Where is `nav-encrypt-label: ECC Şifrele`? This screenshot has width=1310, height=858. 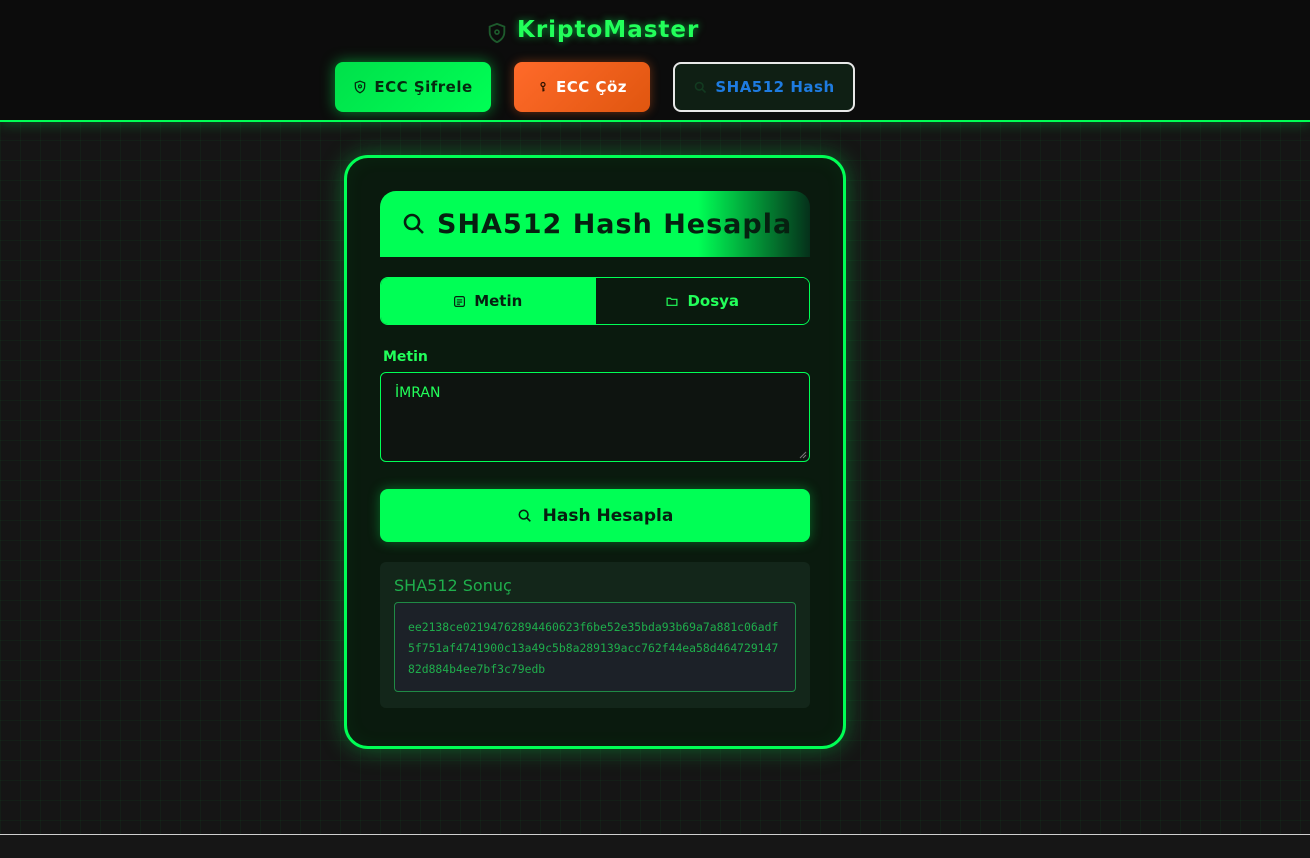
nav-encrypt-label: ECC Şifrele is located at coordinates (423, 87).